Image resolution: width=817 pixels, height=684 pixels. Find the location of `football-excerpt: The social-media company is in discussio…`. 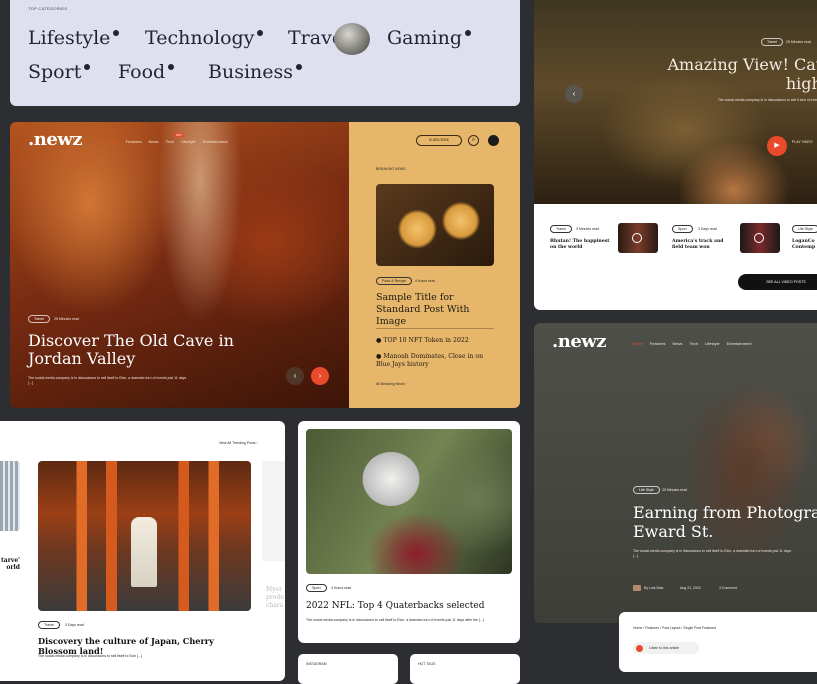

football-excerpt: The social-media company is in discussio… is located at coordinates (395, 620).